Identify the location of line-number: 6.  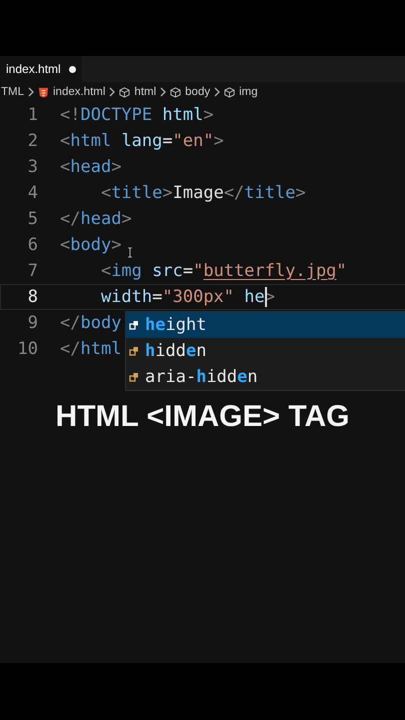
(32, 245).